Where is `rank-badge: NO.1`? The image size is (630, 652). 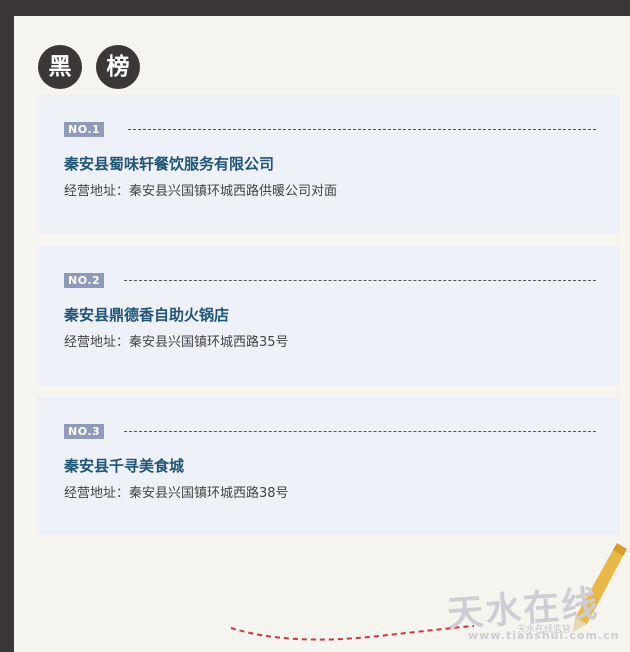
rank-badge: NO.1 is located at coordinates (84, 129).